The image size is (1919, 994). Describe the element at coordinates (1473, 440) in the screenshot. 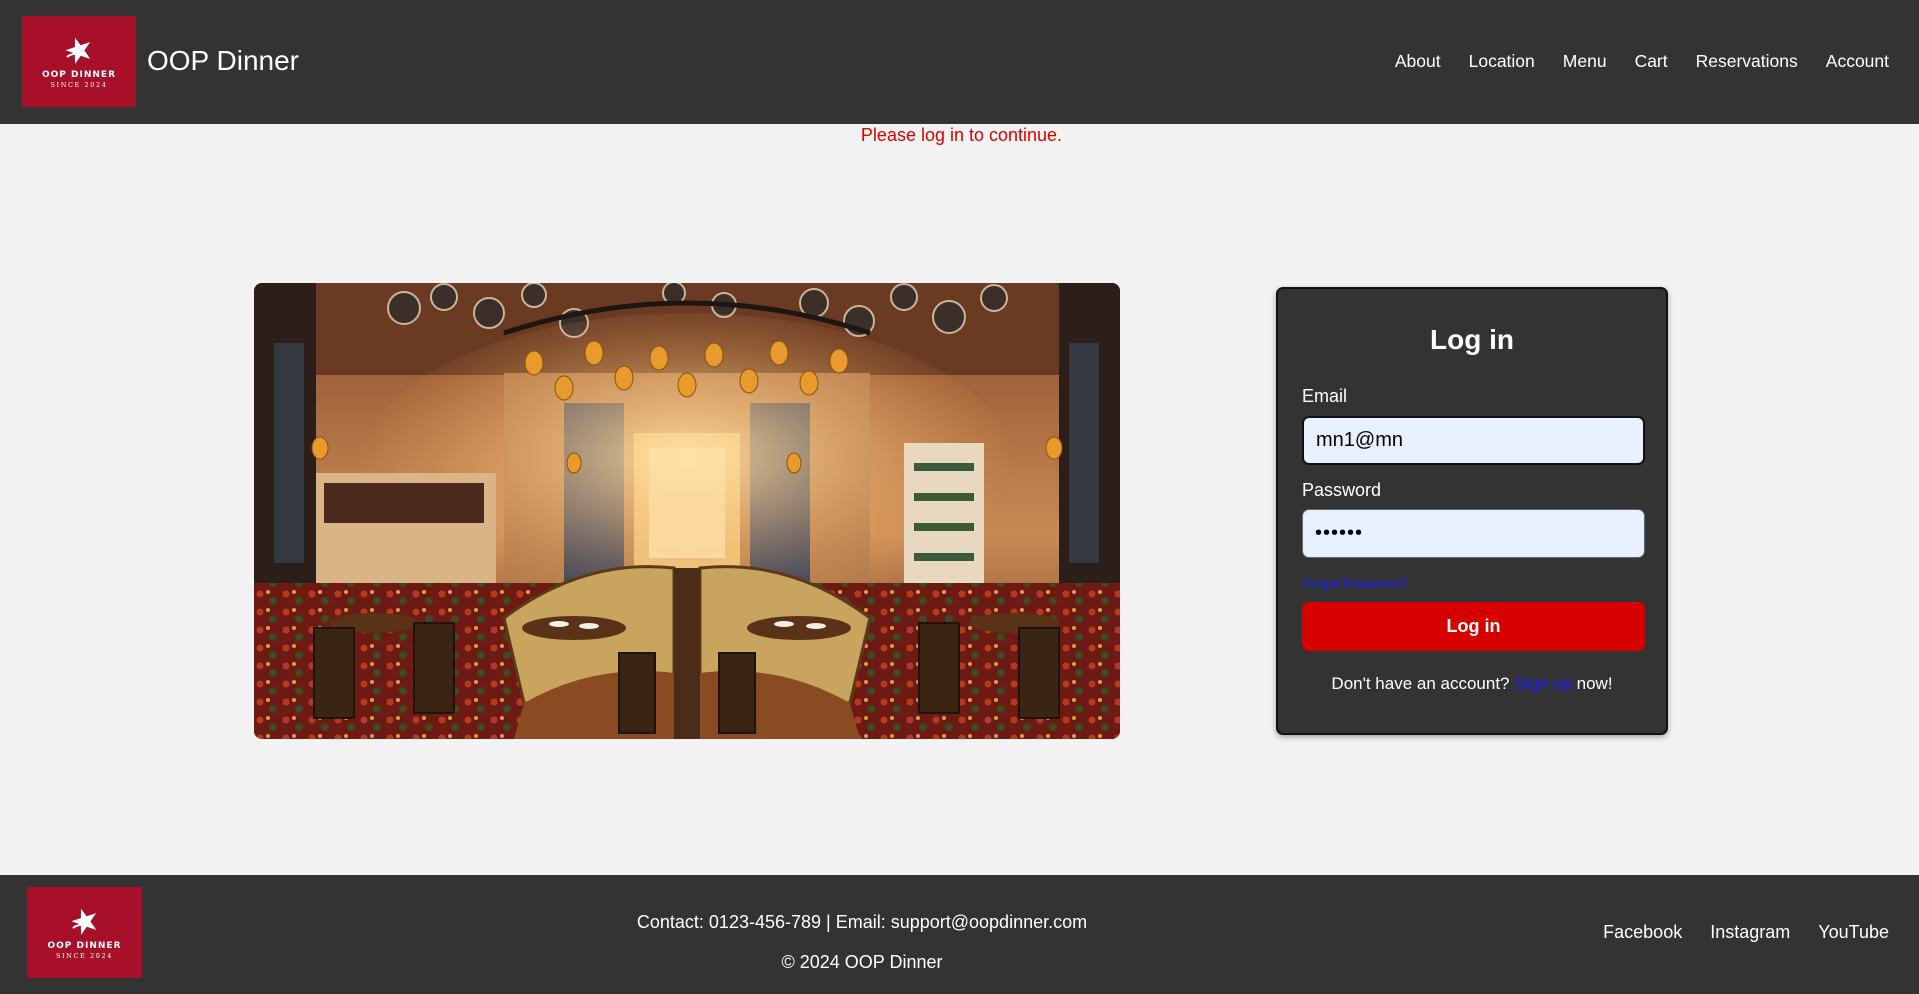

I see `email-input` at that location.